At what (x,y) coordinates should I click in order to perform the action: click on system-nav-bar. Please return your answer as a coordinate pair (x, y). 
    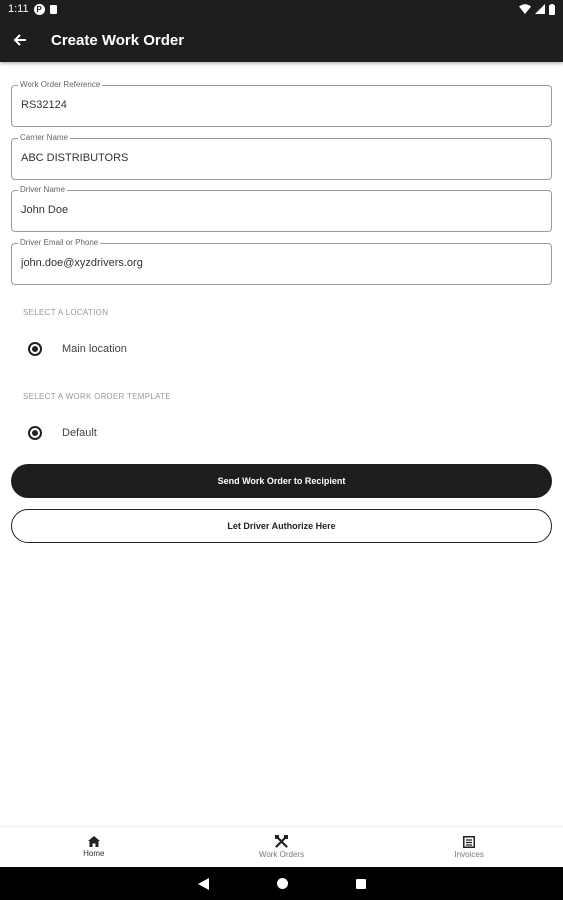
    Looking at the image, I should click on (281, 883).